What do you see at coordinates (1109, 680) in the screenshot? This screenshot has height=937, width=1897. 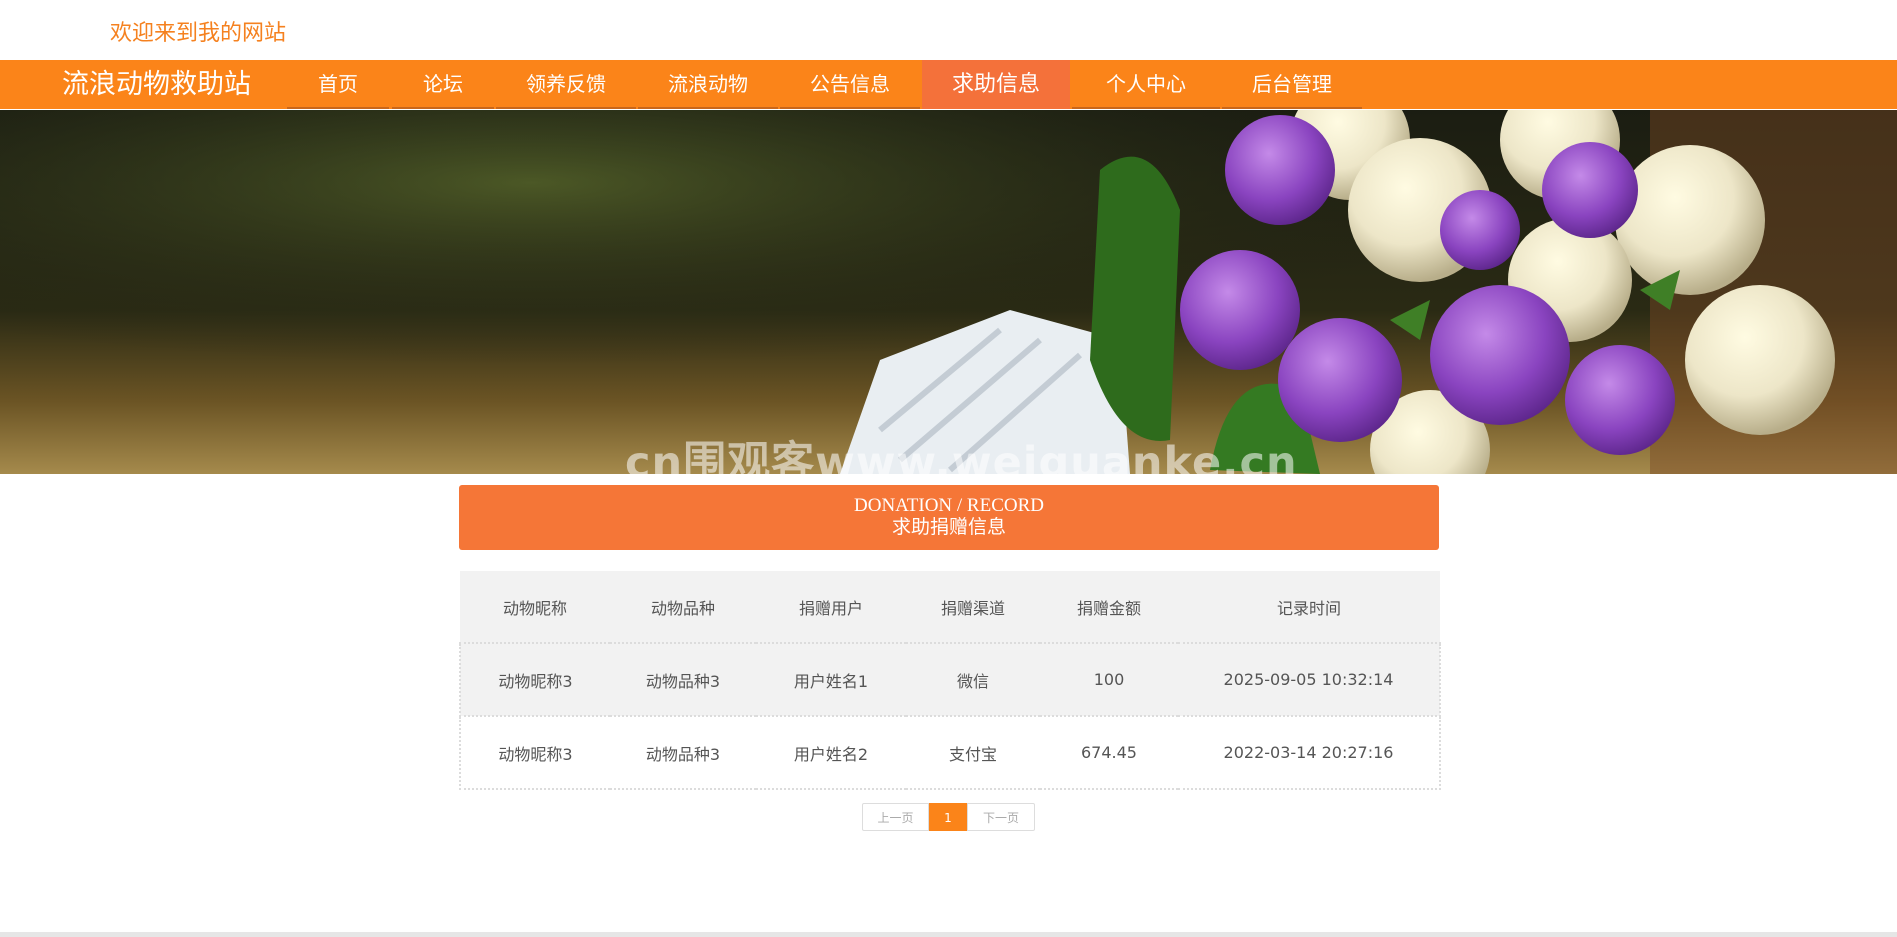 I see `cell-donation-amount: 100` at bounding box center [1109, 680].